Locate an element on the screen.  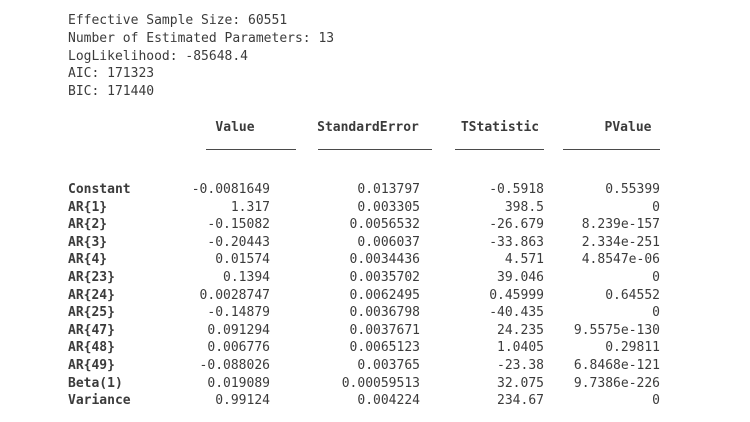
table-row: AR{2} -0.15082 0.0056532 -26.679 8.239e-157 is located at coordinates (381, 225).